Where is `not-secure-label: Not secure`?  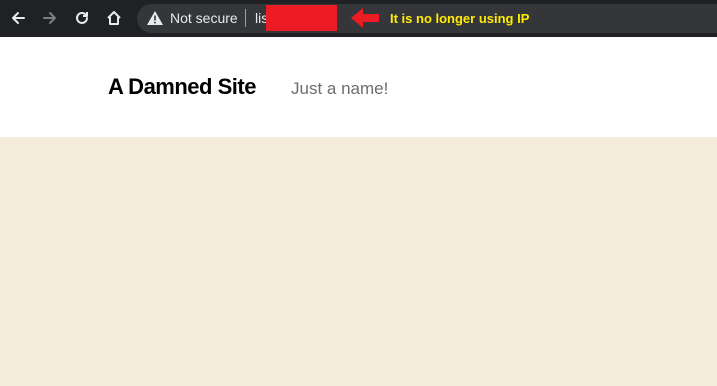 not-secure-label: Not secure is located at coordinates (204, 18).